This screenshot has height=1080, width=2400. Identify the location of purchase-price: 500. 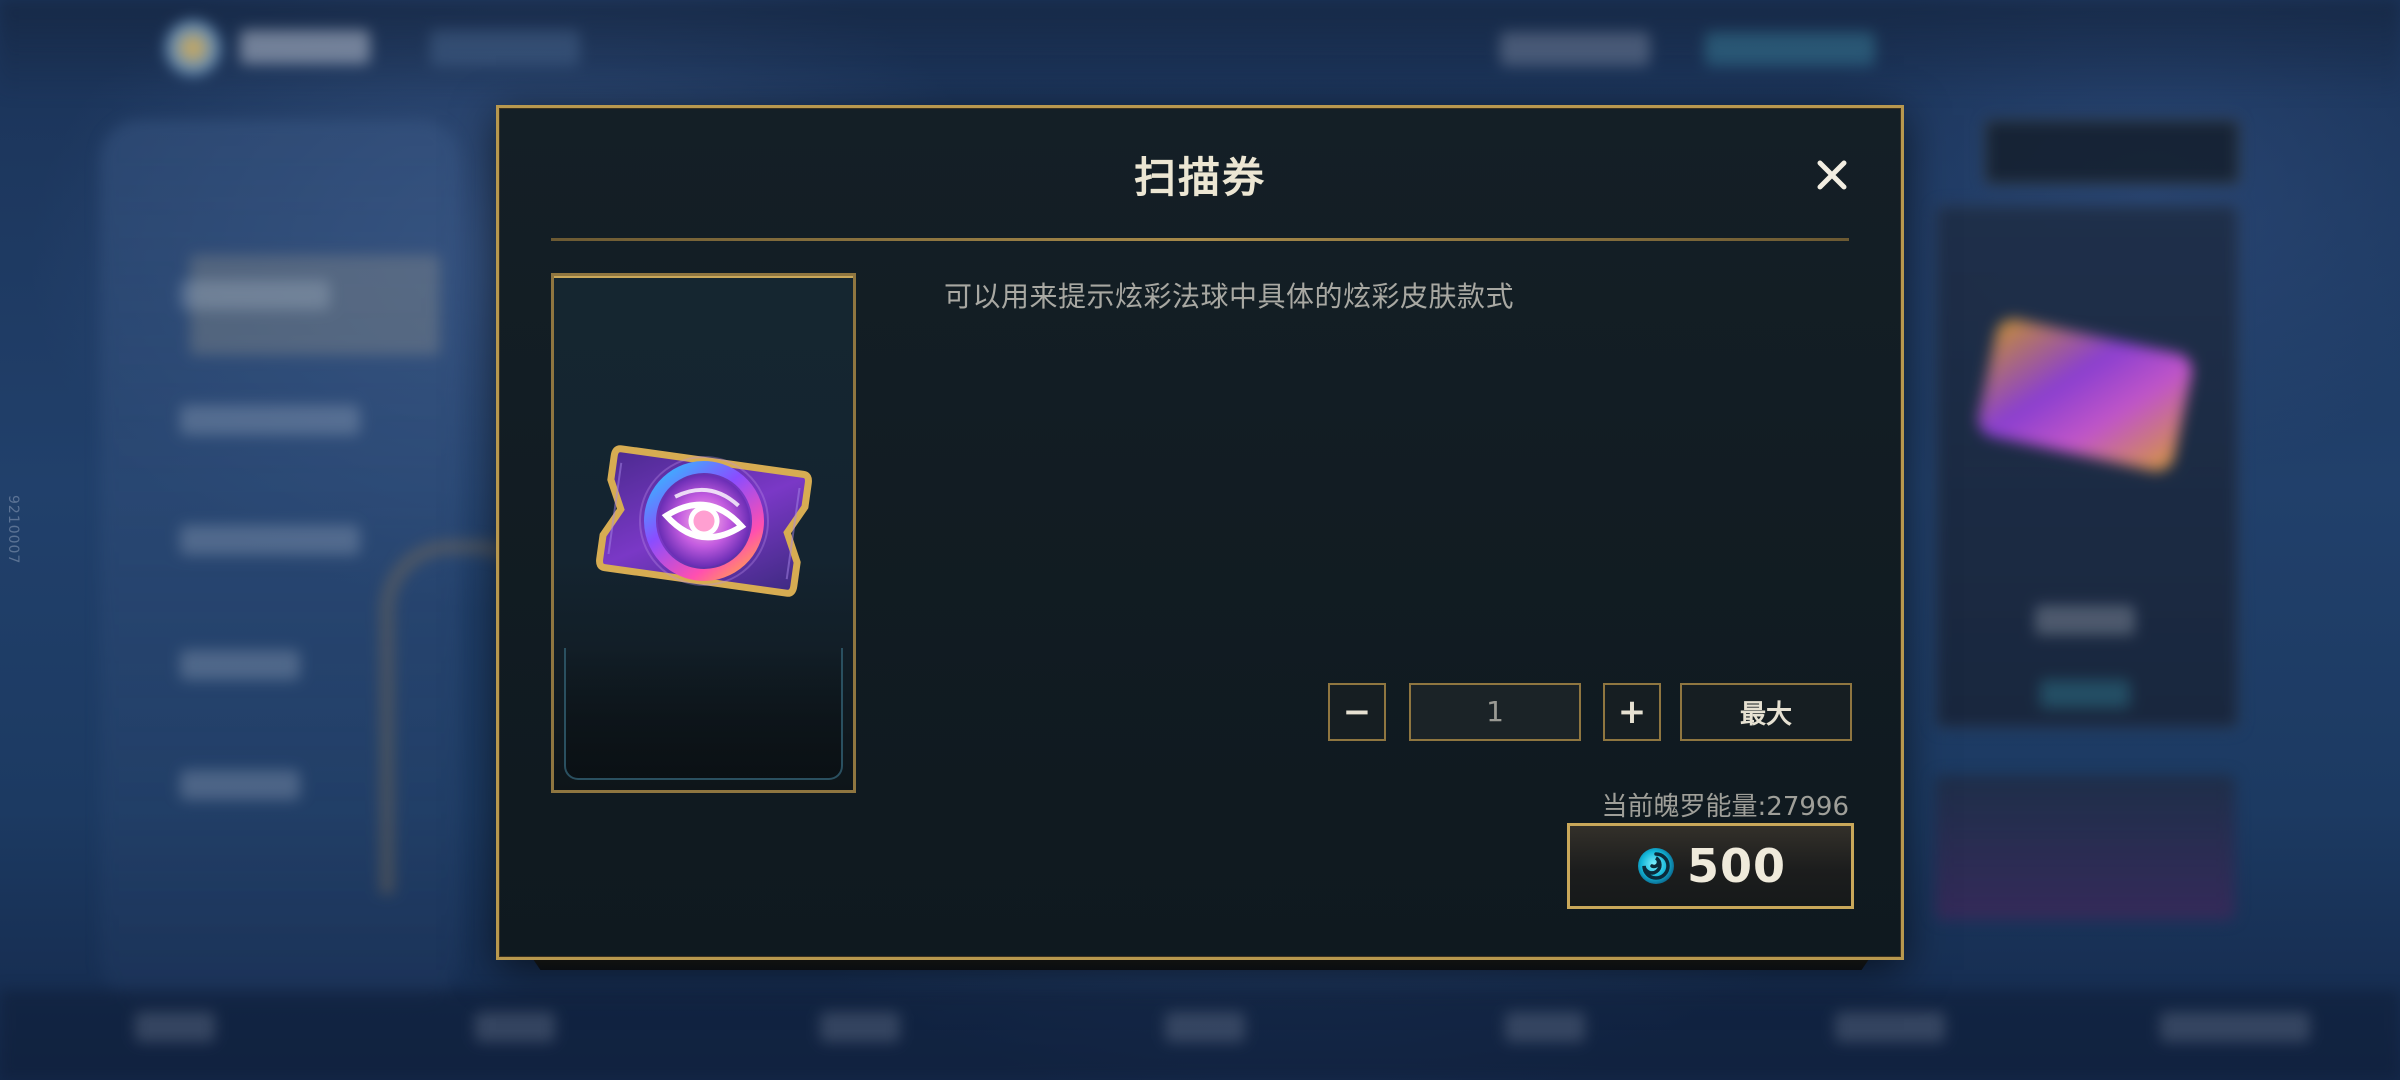
(1736, 866).